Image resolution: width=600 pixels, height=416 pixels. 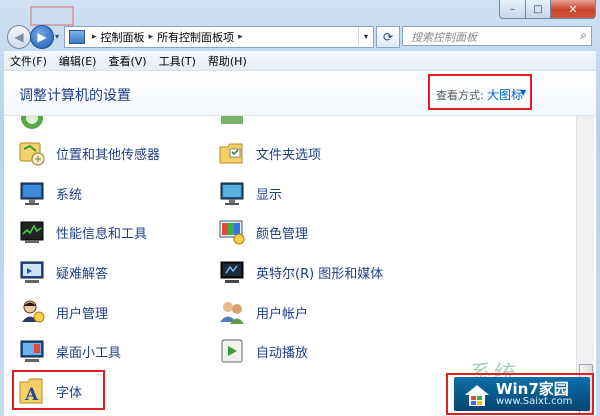 I want to click on refresh-button: ⟳, so click(x=388, y=37).